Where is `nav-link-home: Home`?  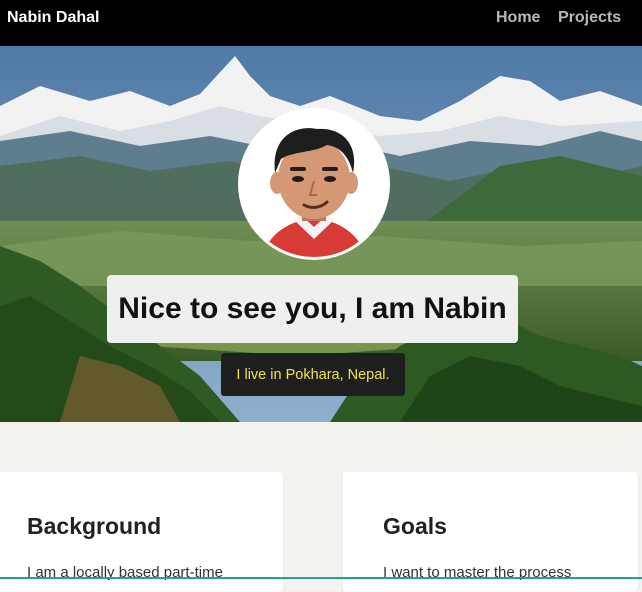 nav-link-home: Home is located at coordinates (518, 18).